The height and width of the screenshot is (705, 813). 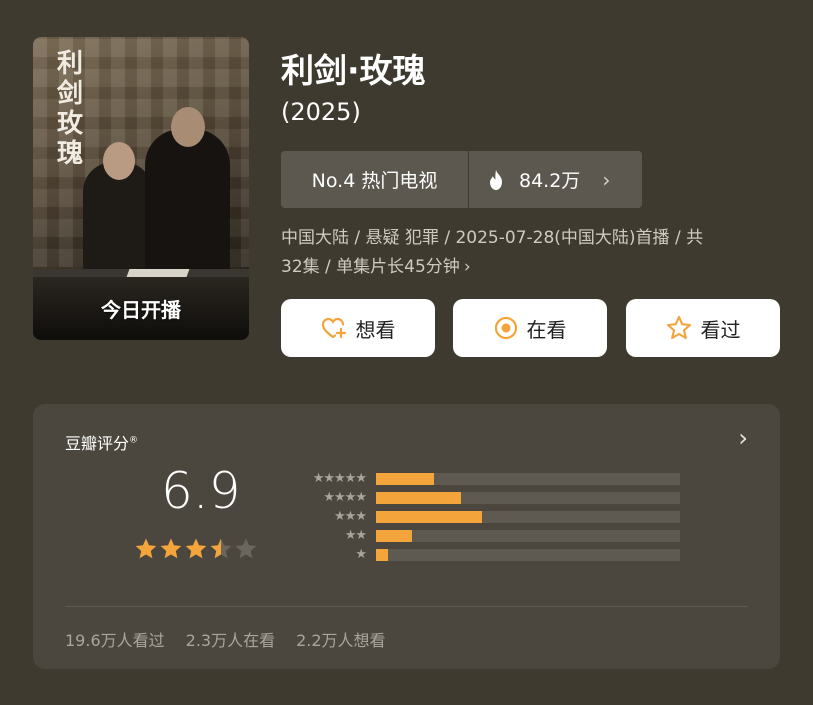 What do you see at coordinates (187, 204) in the screenshot?
I see `poster-figure-man` at bounding box center [187, 204].